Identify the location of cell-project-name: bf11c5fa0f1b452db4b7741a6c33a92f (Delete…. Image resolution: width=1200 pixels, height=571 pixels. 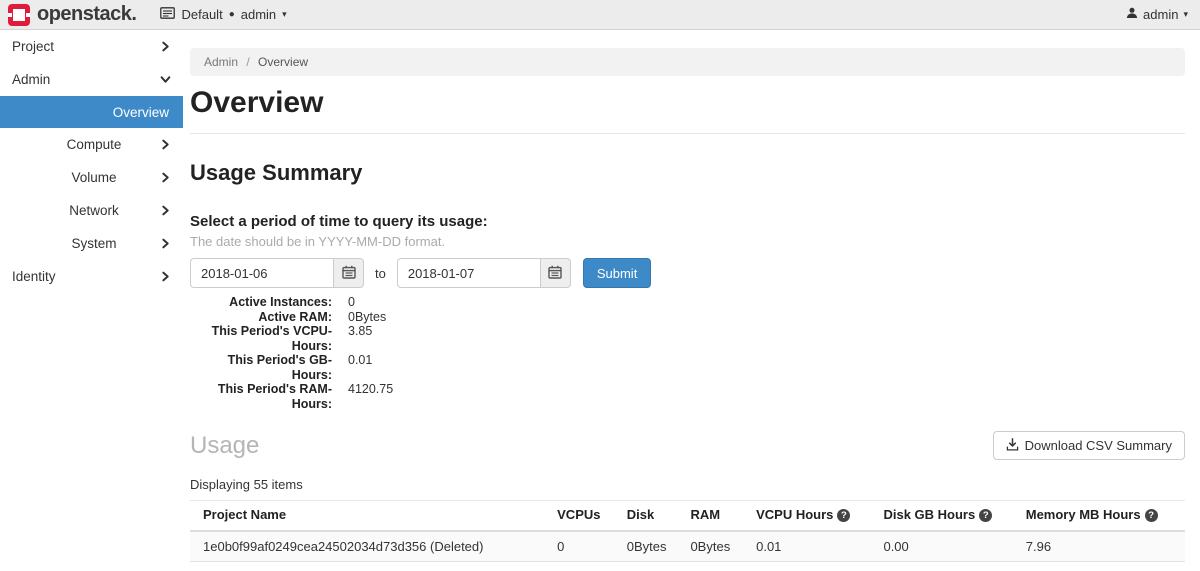
(374, 566).